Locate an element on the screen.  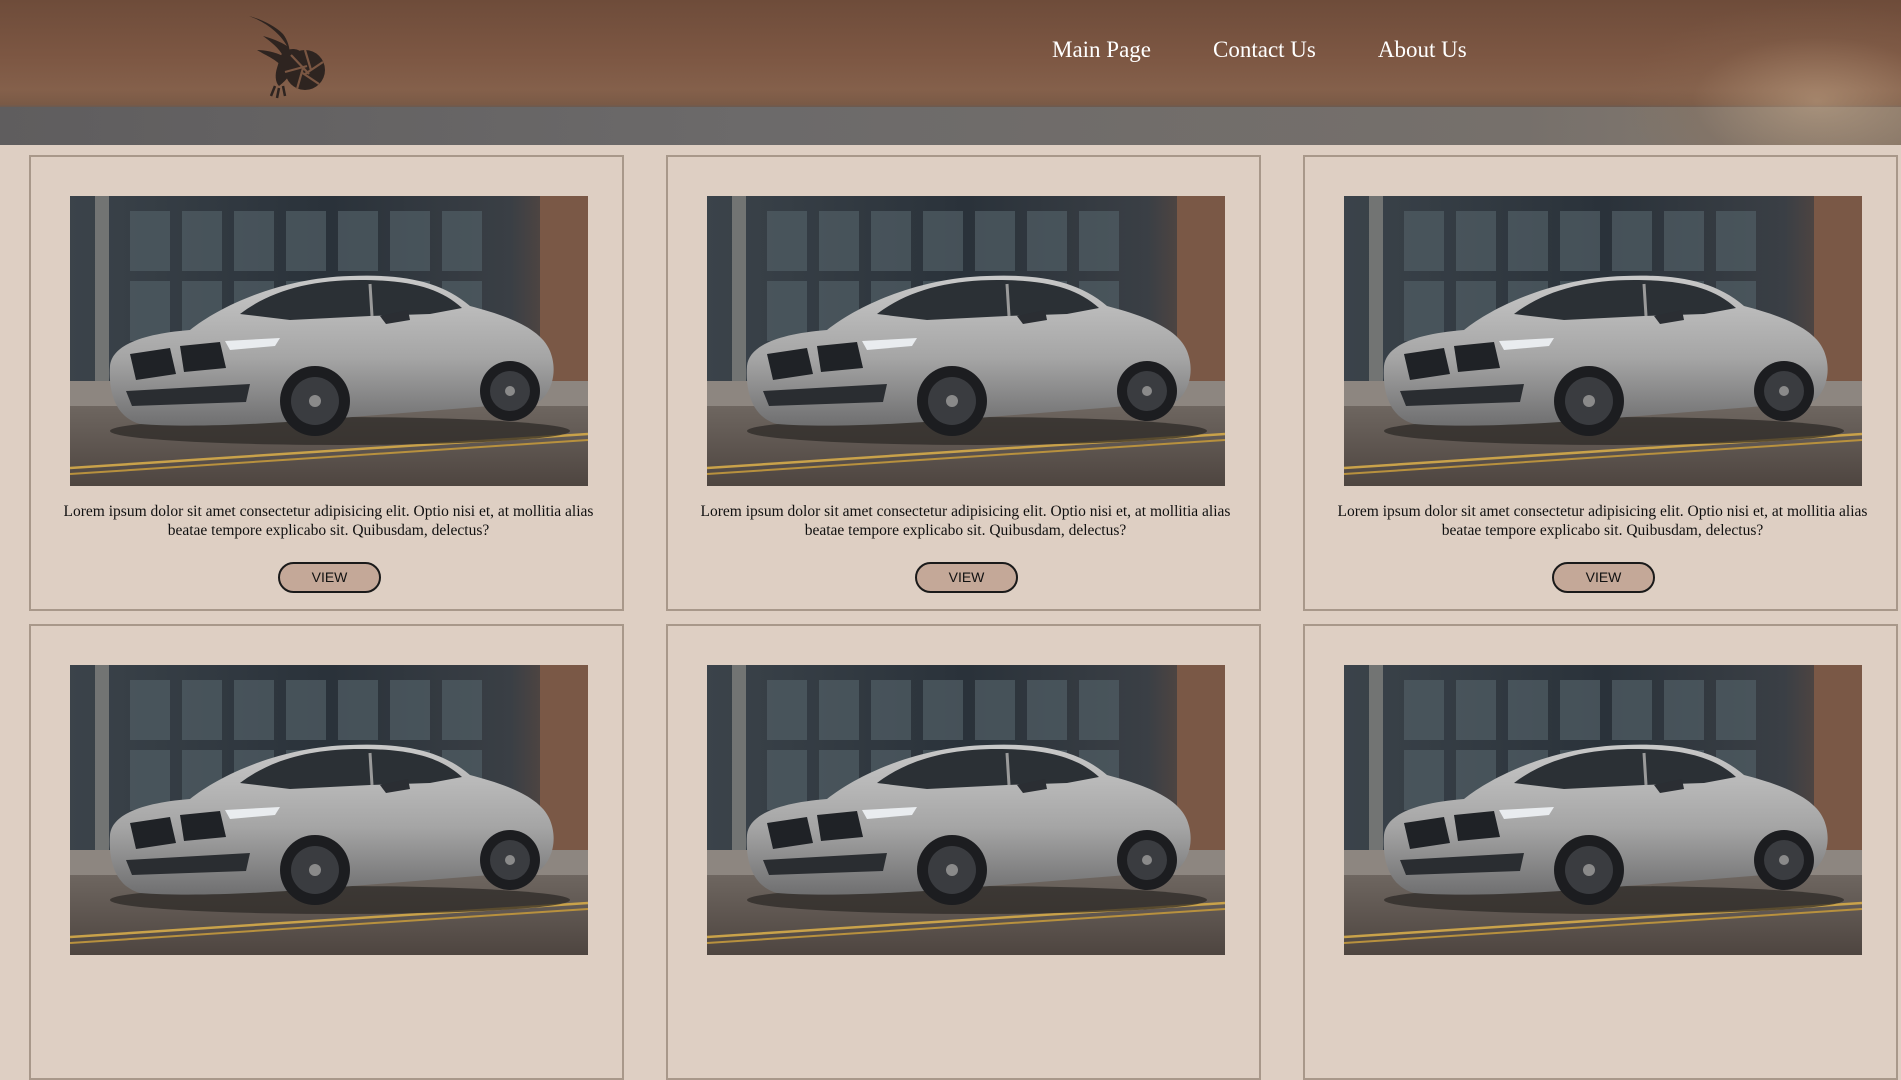
site-header: Main Page Contact Us About Us is located at coordinates (950, 72).